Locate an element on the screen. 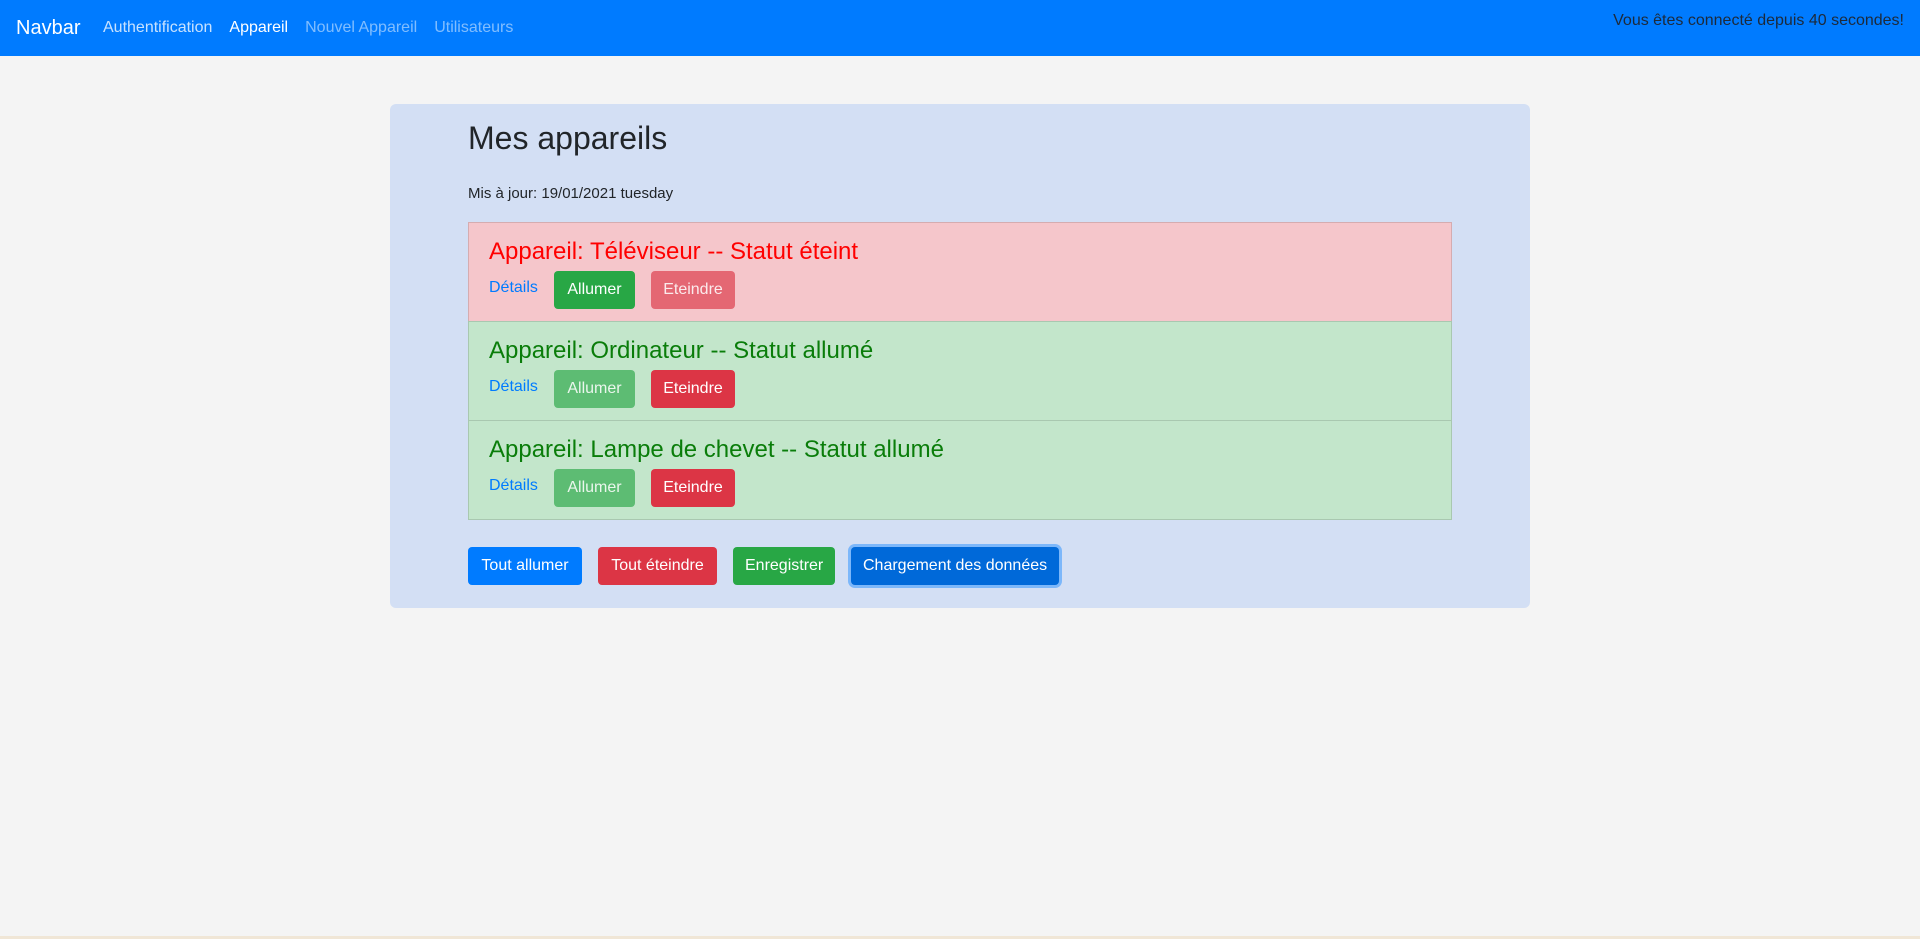 The image size is (1920, 939). connection-status: Vous êtes connecté depuis 40 secondes! is located at coordinates (1758, 20).